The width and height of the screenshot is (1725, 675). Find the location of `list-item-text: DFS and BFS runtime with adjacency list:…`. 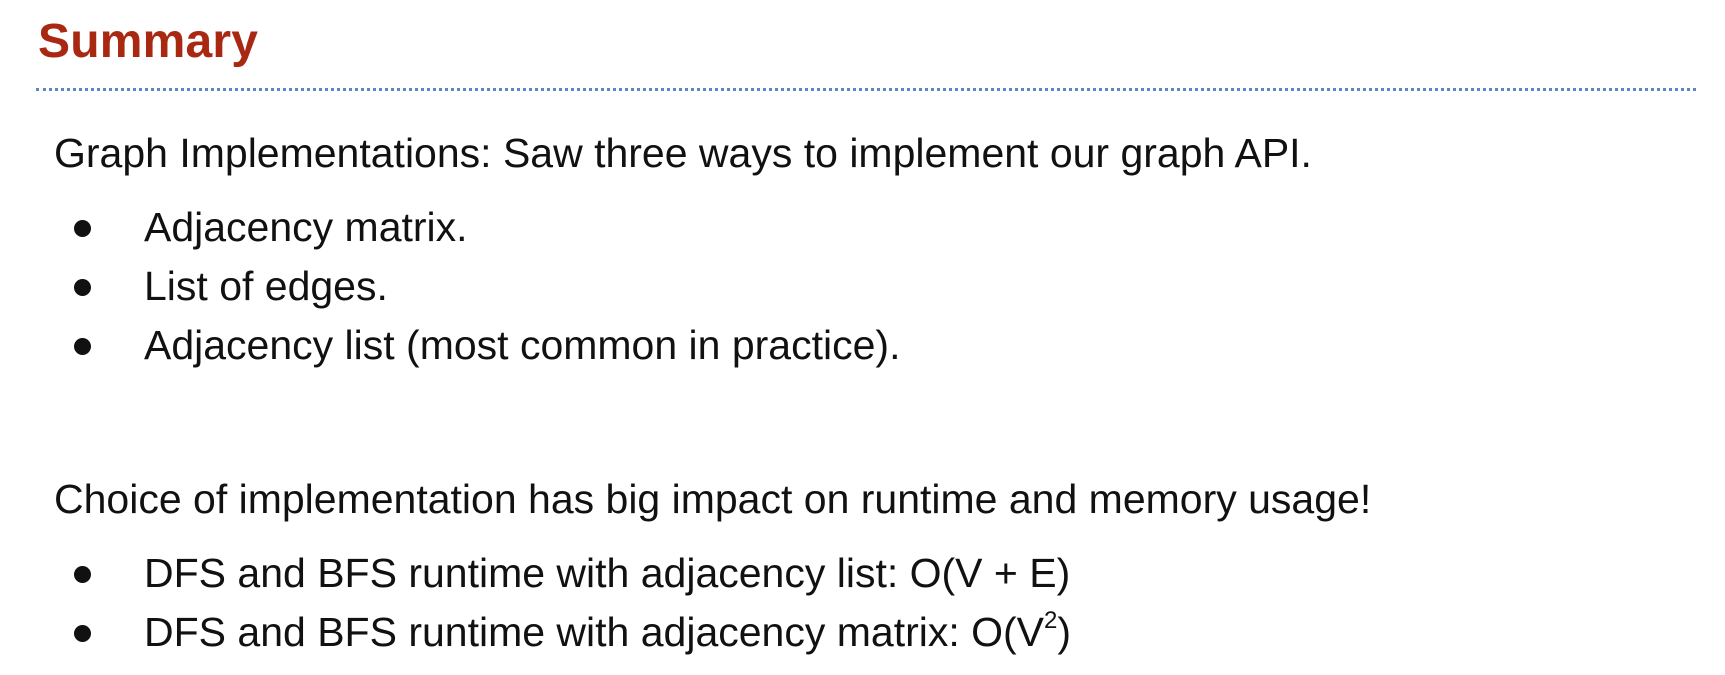

list-item-text: DFS and BFS runtime with adjacency list:… is located at coordinates (607, 573).